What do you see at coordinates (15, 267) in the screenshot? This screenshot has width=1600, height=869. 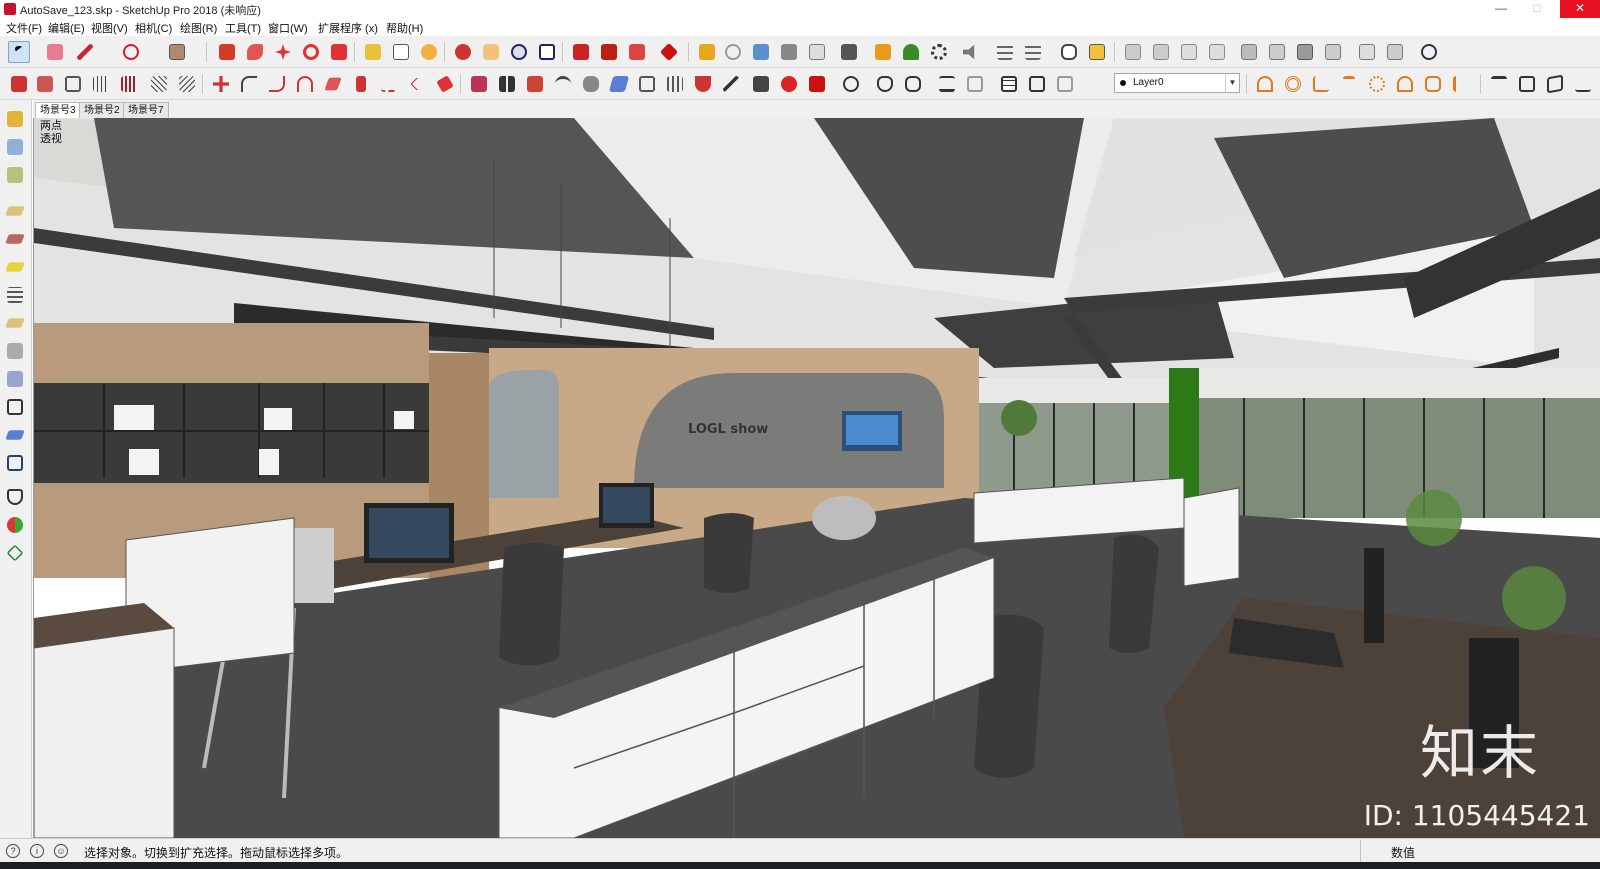 I see `left-tool-6-button` at bounding box center [15, 267].